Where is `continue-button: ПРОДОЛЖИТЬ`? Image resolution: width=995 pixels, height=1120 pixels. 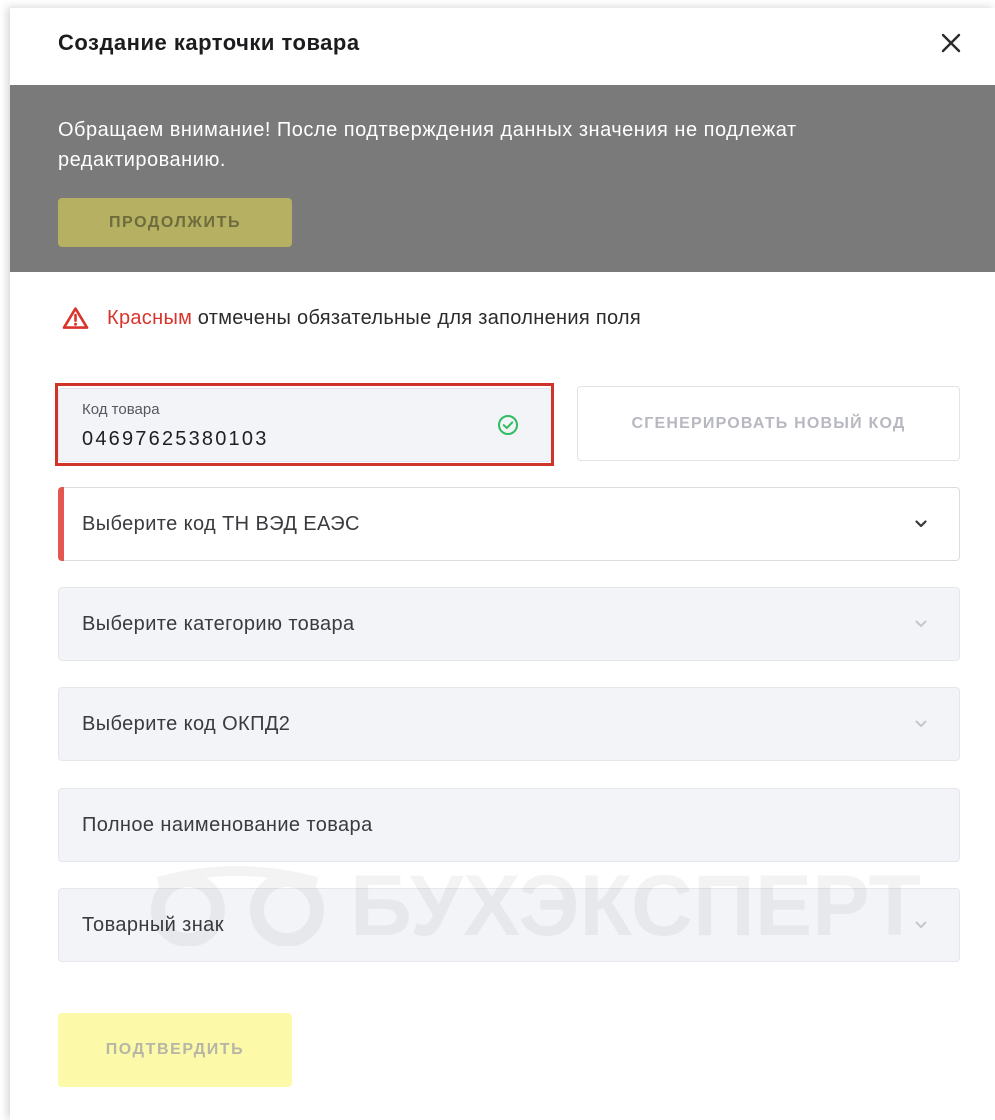
continue-button: ПРОДОЛЖИТЬ is located at coordinates (175, 222).